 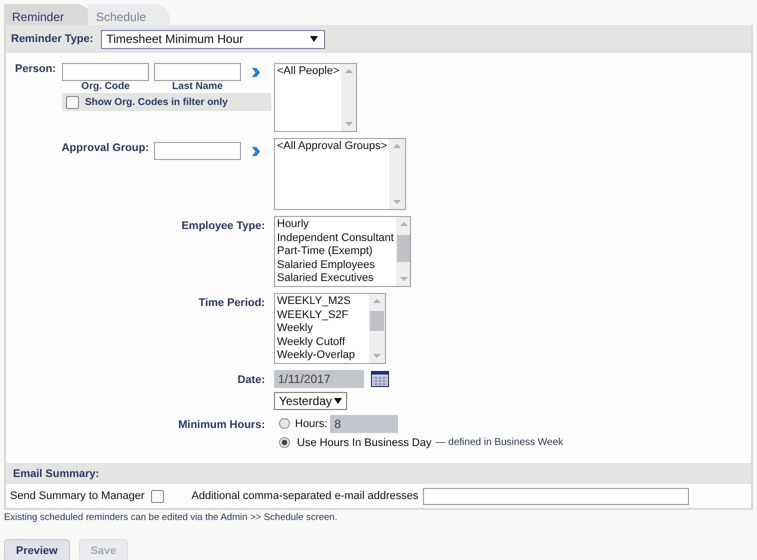 What do you see at coordinates (556, 496) in the screenshot?
I see `email-addresses-field` at bounding box center [556, 496].